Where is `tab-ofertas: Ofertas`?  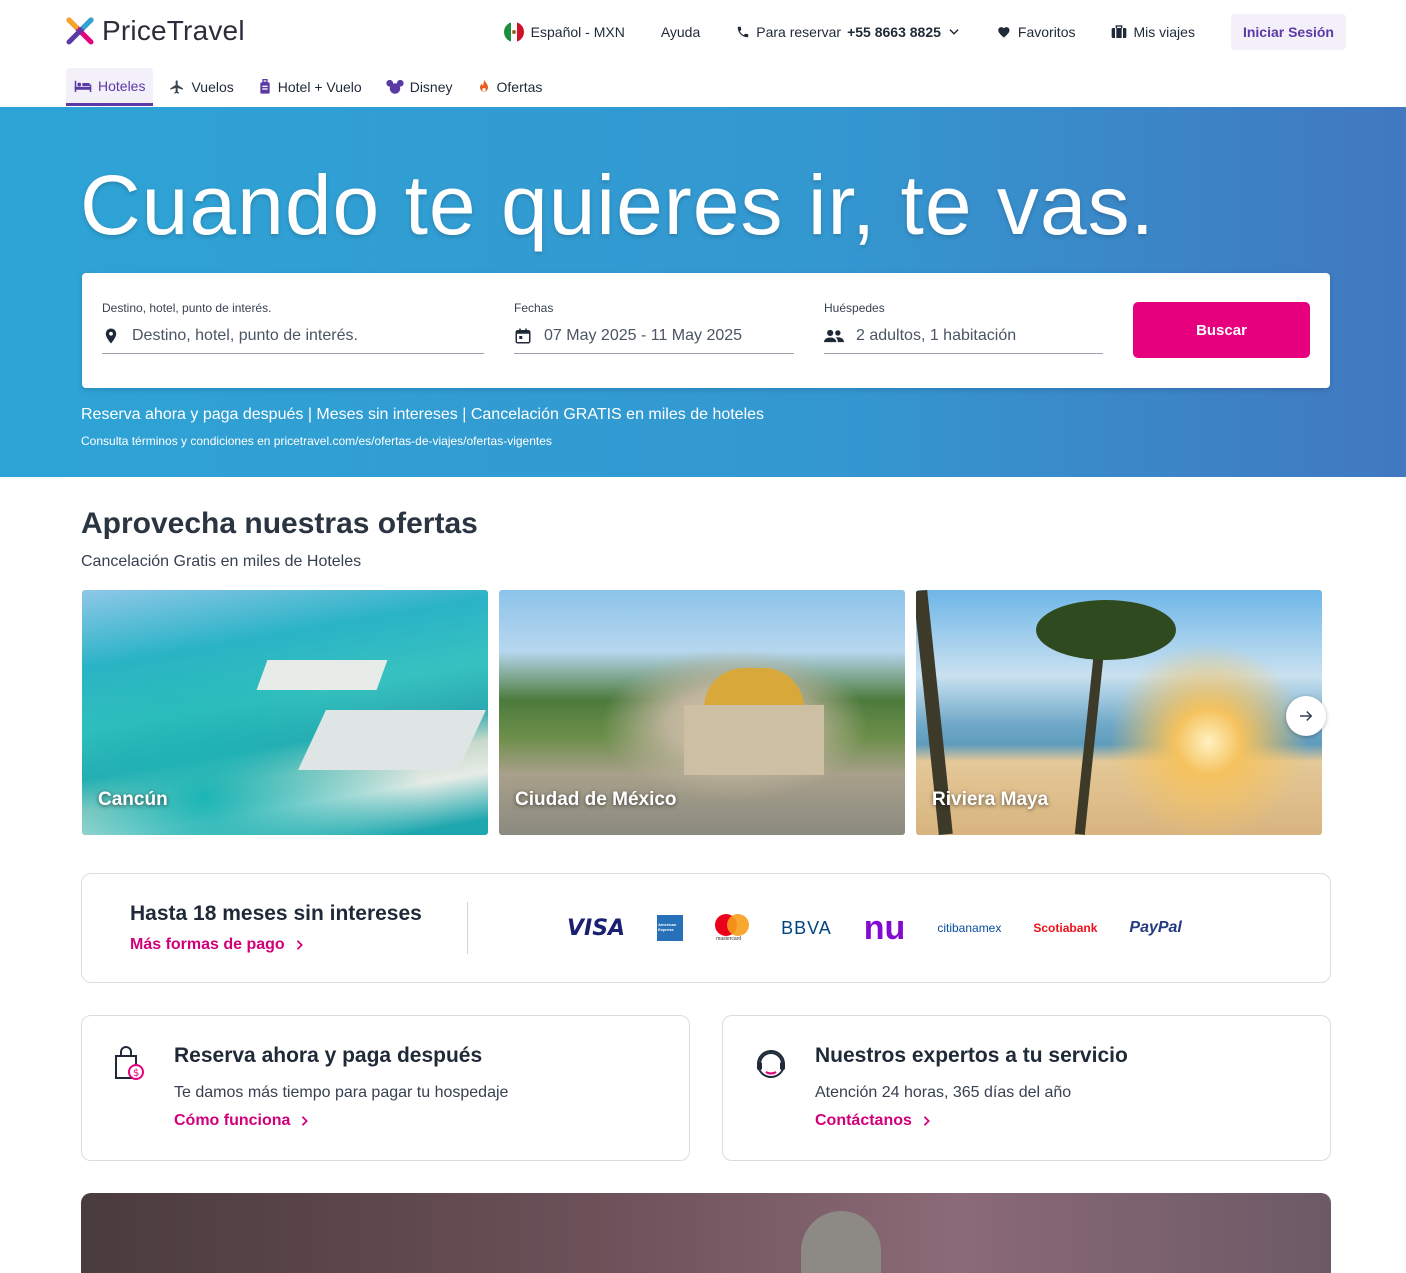
tab-ofertas: Ofertas is located at coordinates (510, 87).